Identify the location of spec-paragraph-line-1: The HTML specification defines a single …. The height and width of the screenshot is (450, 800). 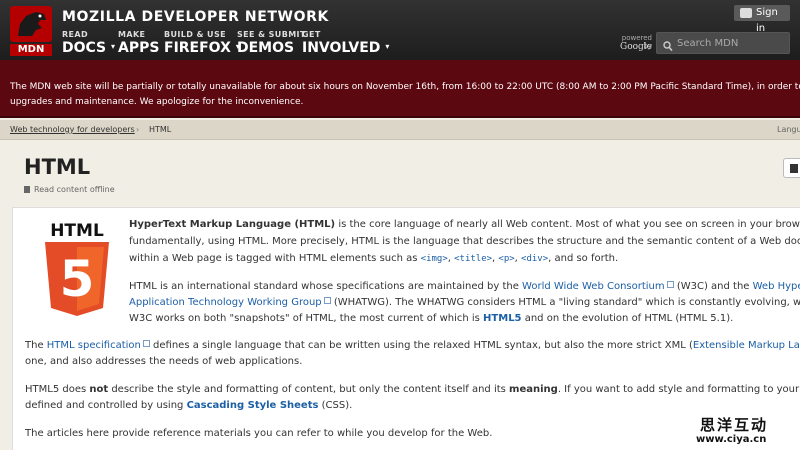
(412, 345).